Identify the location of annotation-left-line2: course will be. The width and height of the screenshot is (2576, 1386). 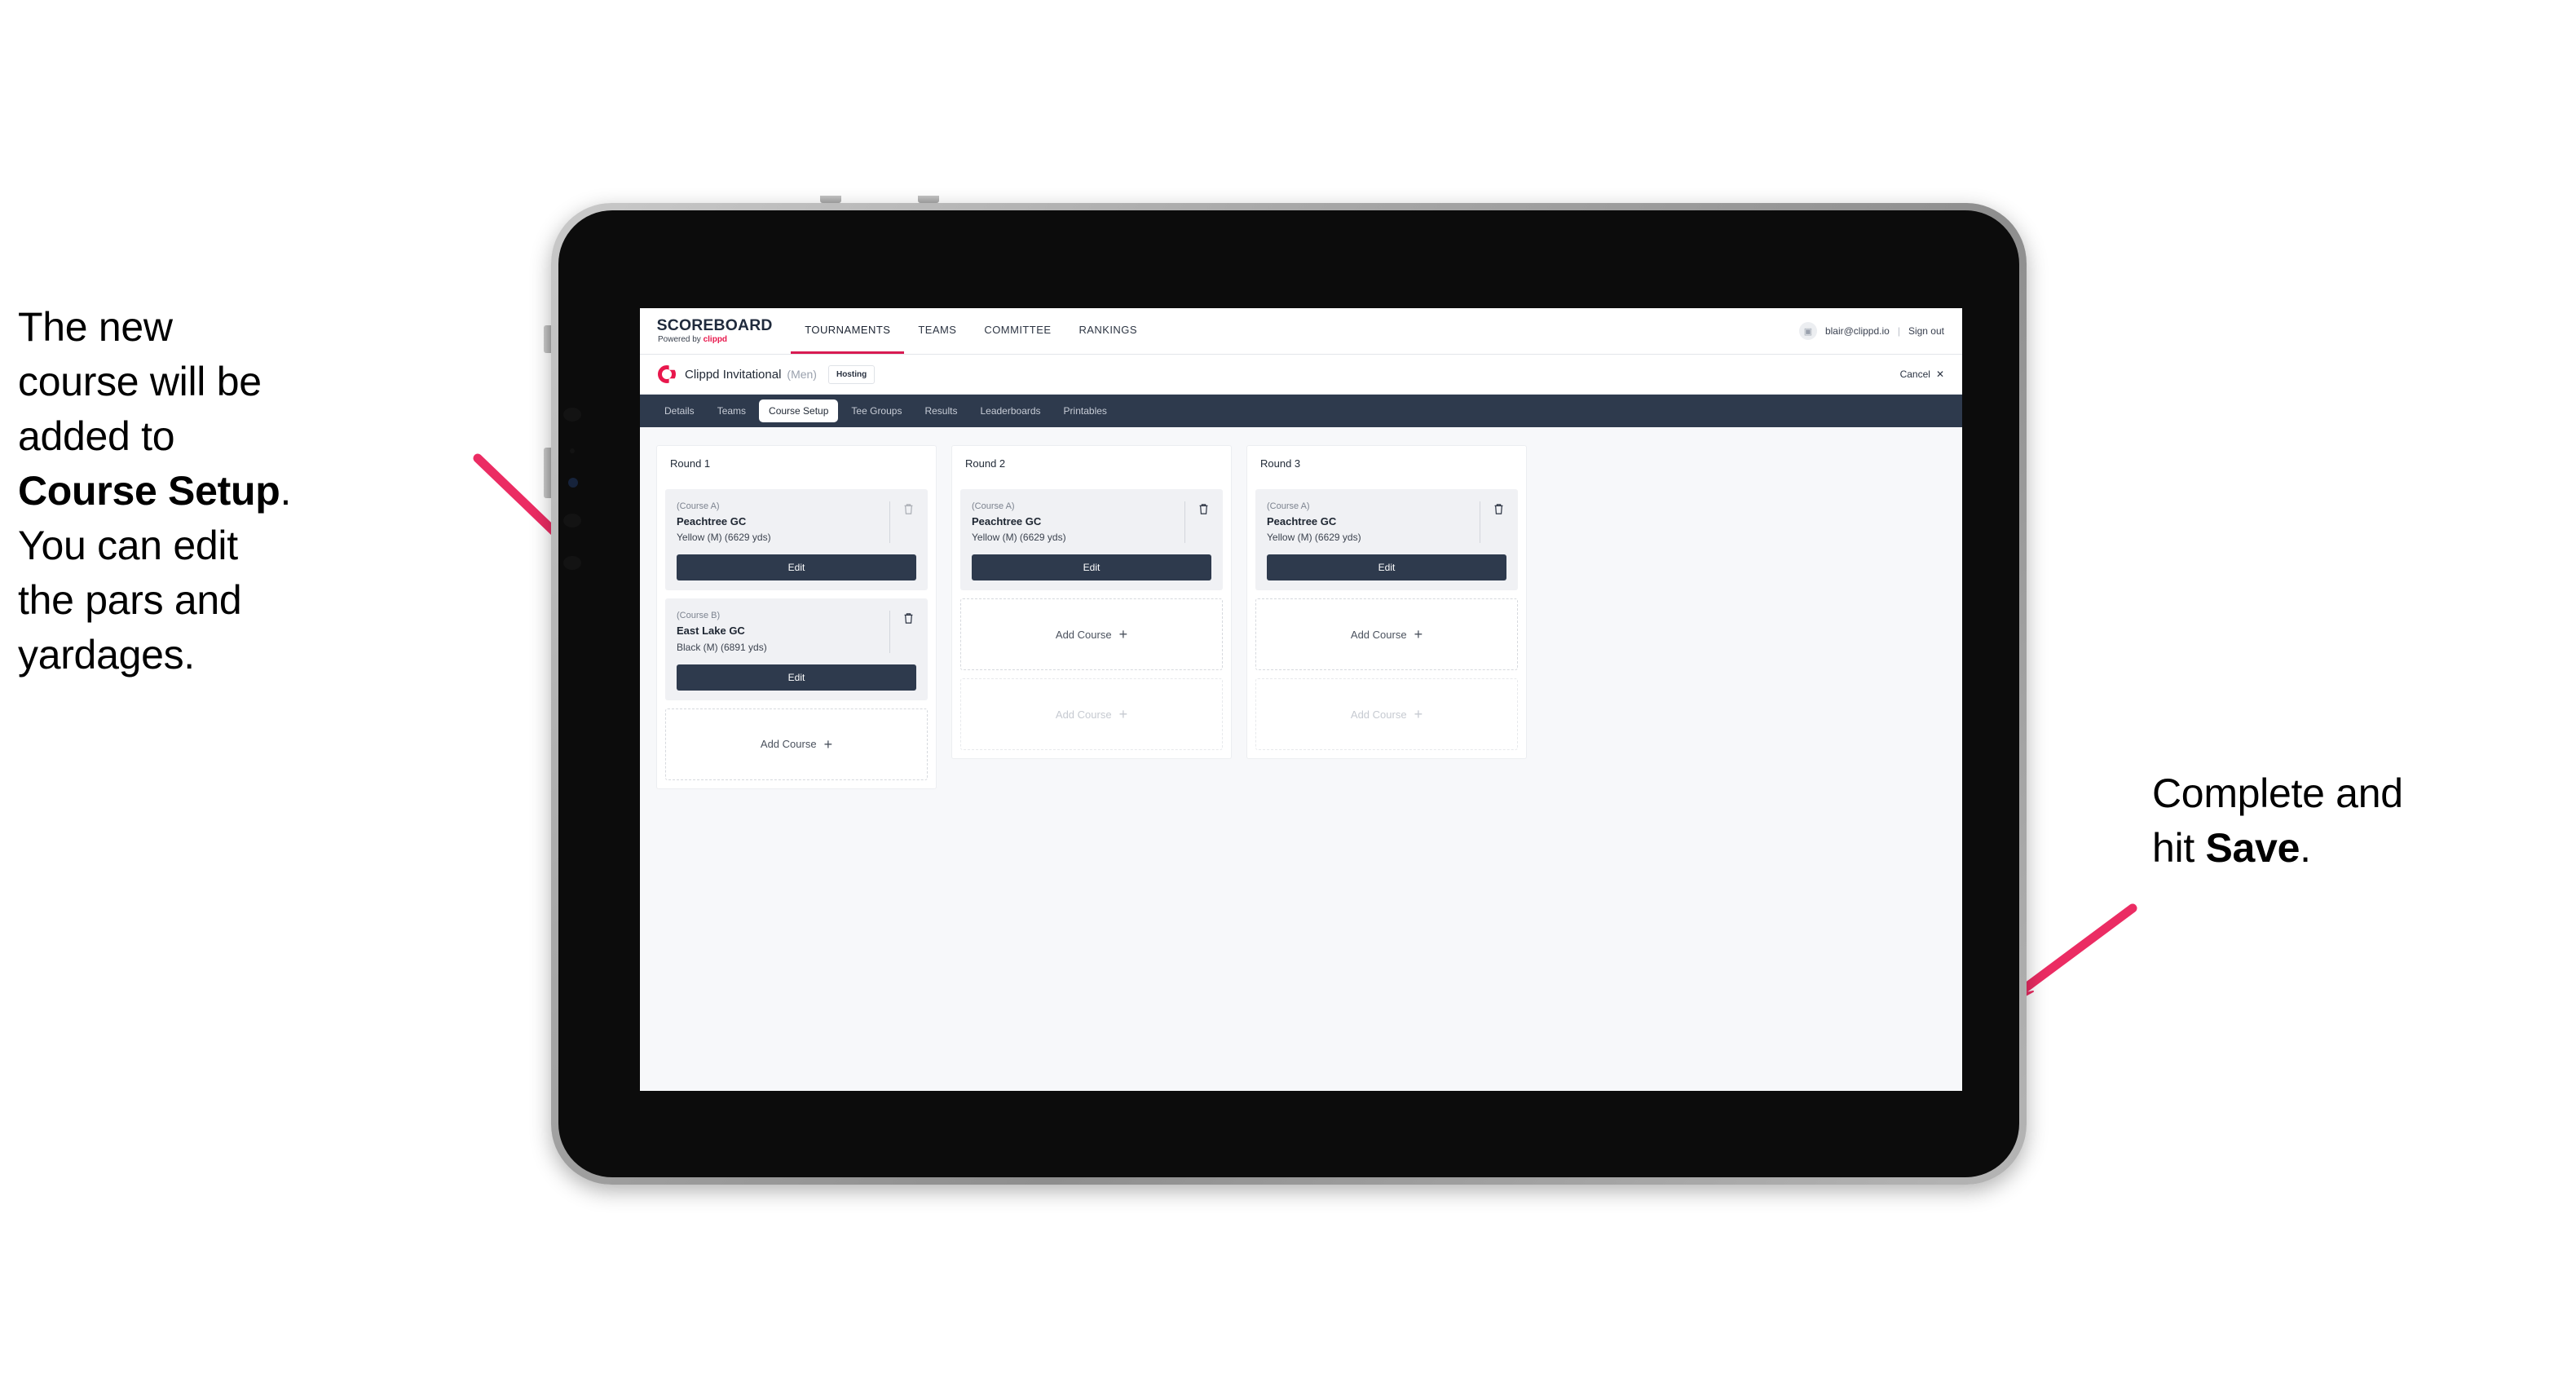
(140, 381).